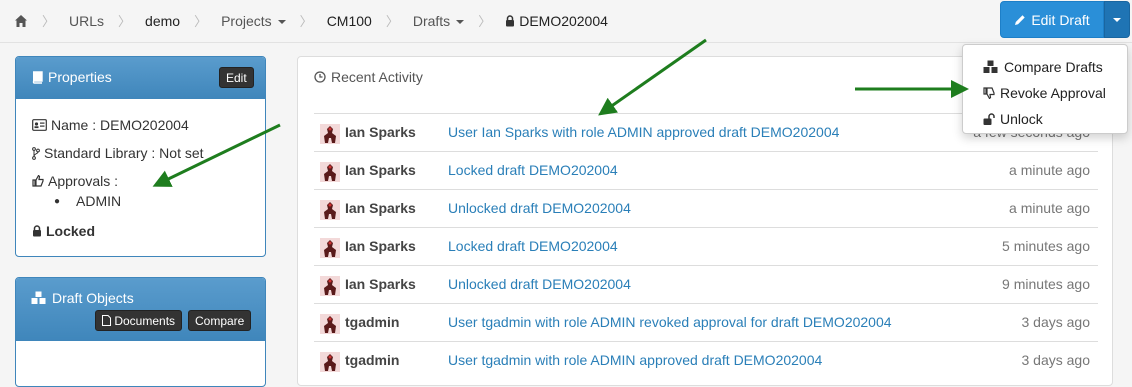  What do you see at coordinates (1020, 19) in the screenshot?
I see `pencil-icon` at bounding box center [1020, 19].